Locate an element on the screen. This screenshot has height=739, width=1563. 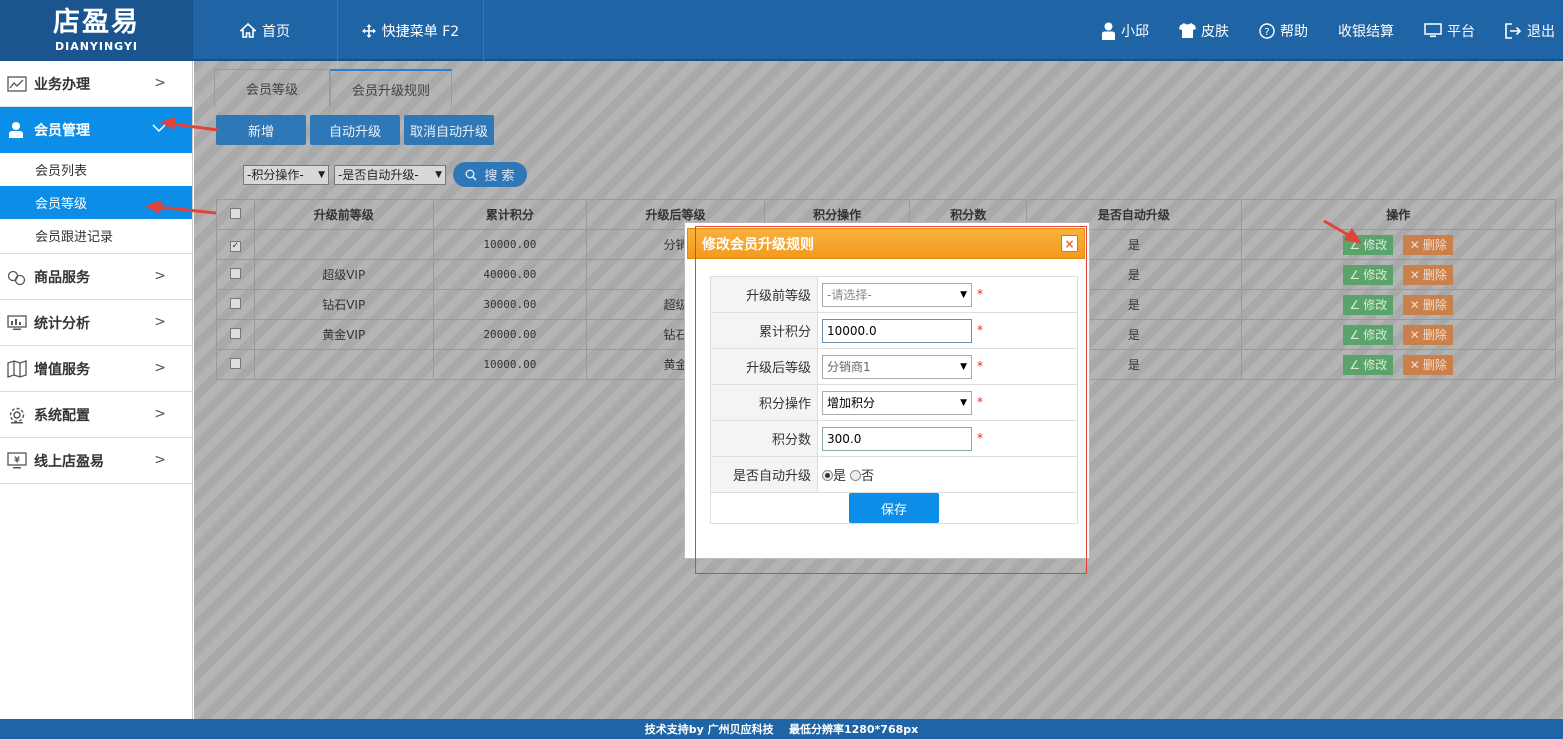
nav-skin: 皮肤 is located at coordinates (1204, 31).